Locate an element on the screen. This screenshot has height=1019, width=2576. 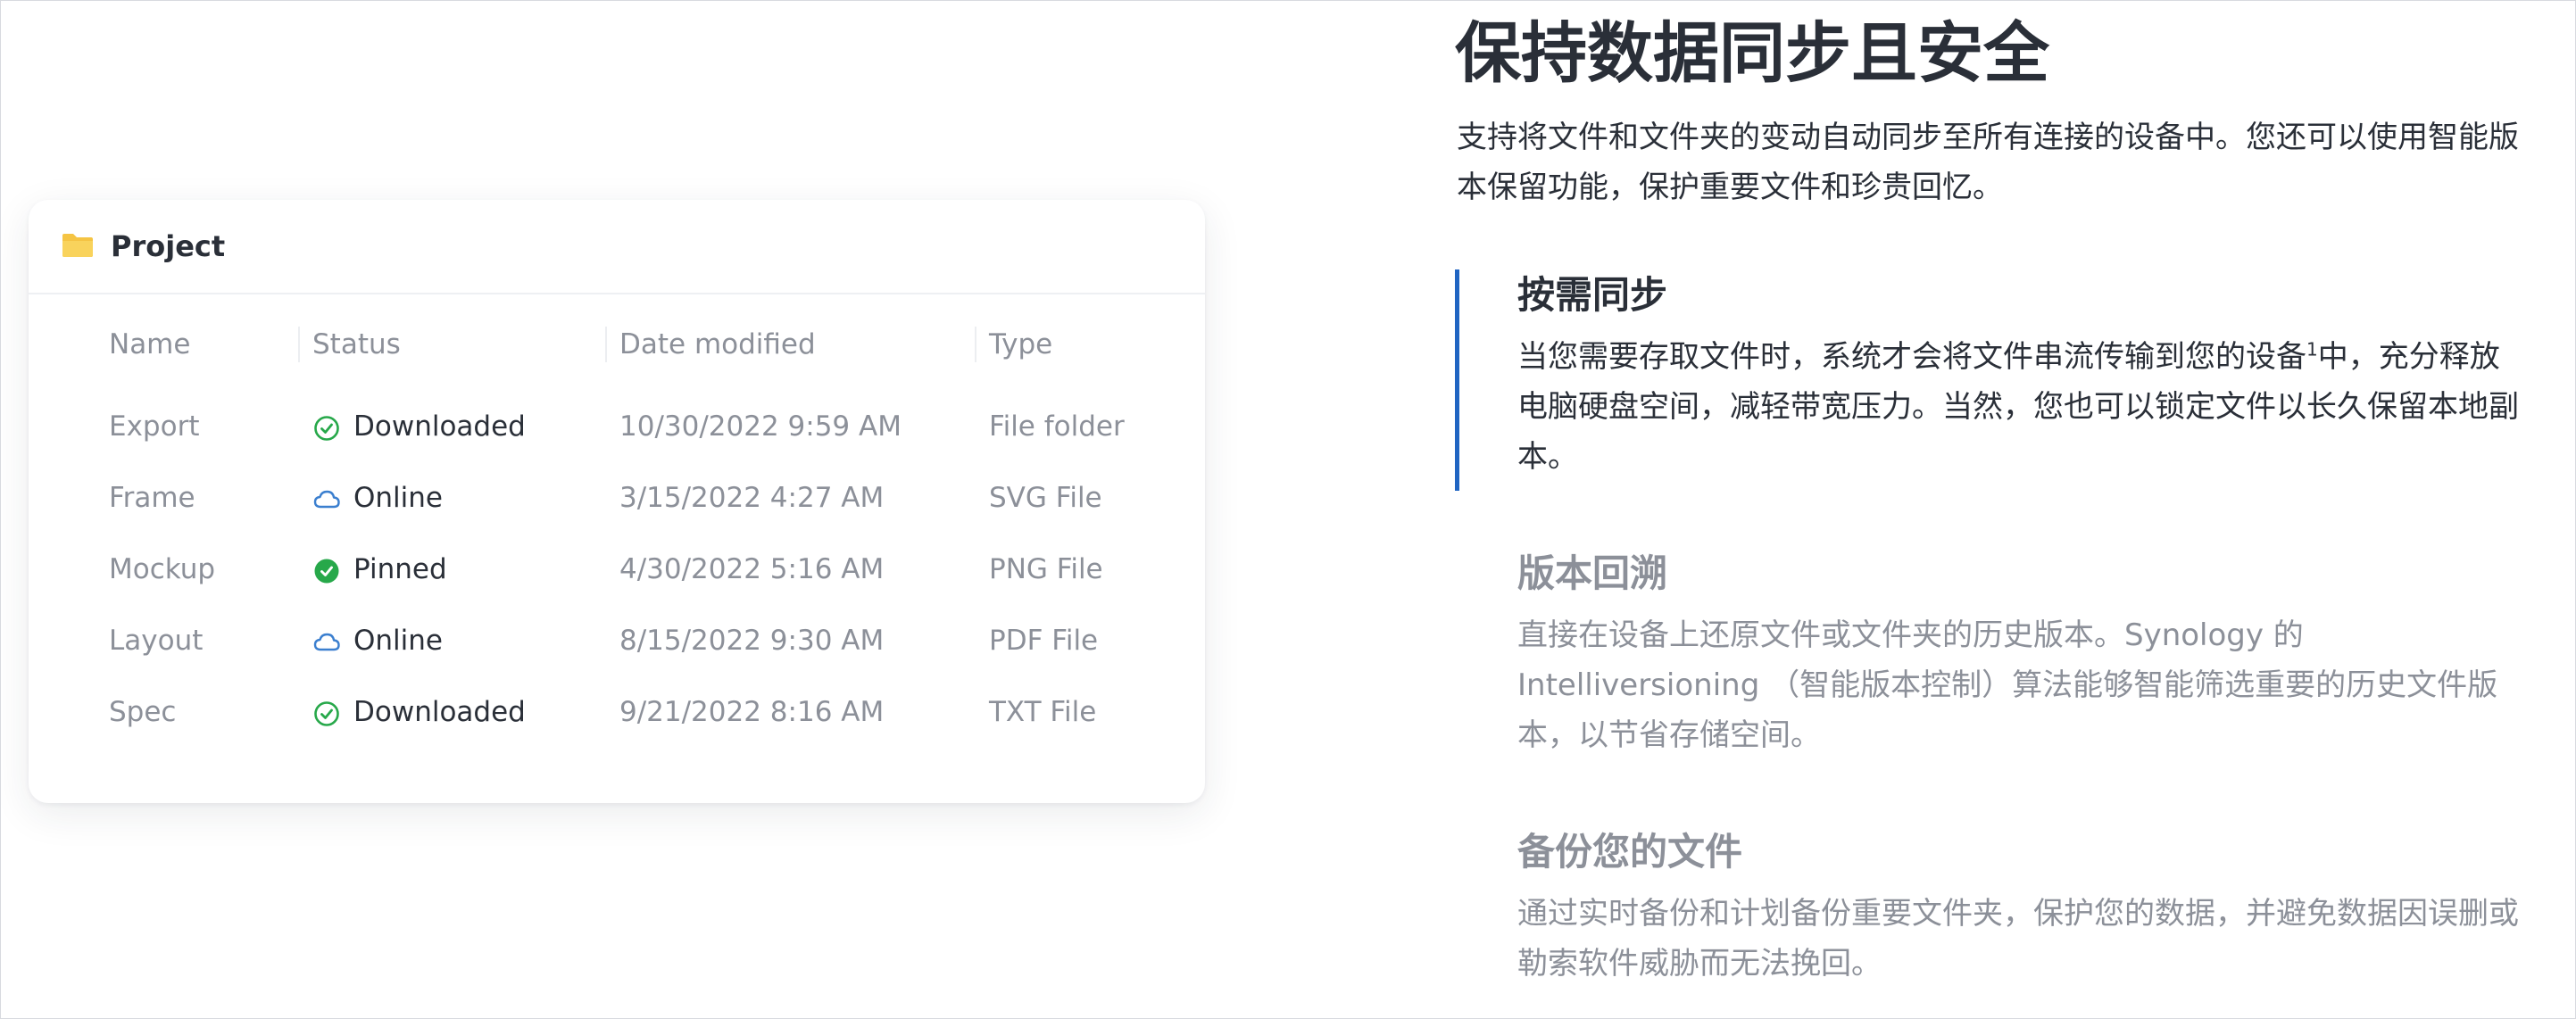
column-header-name: Name is located at coordinates (150, 344).